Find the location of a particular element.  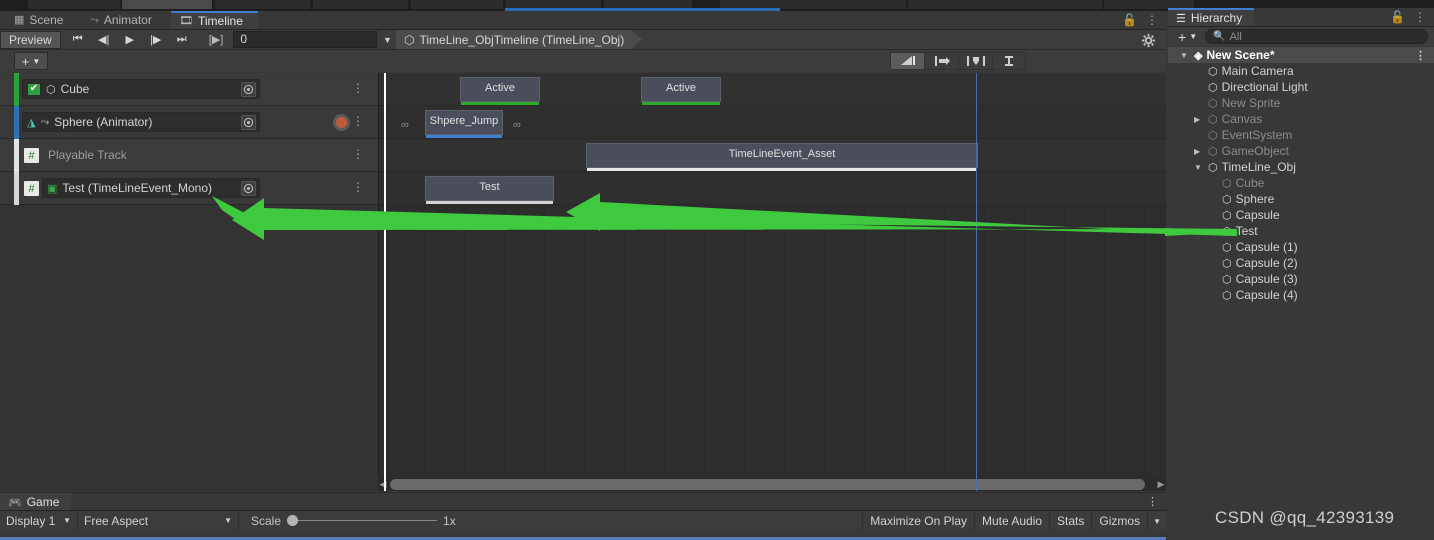

frame-input: 0 is located at coordinates (305, 39).